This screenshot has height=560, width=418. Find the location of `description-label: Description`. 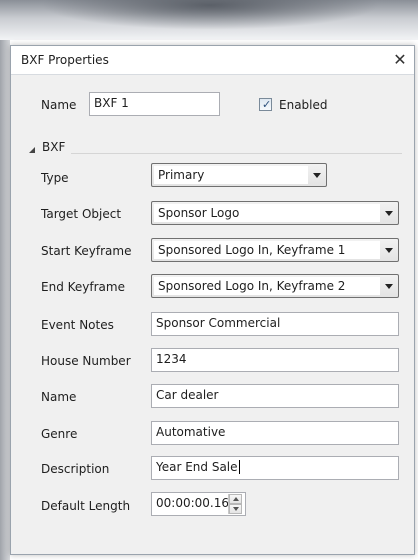

description-label: Description is located at coordinates (75, 469).